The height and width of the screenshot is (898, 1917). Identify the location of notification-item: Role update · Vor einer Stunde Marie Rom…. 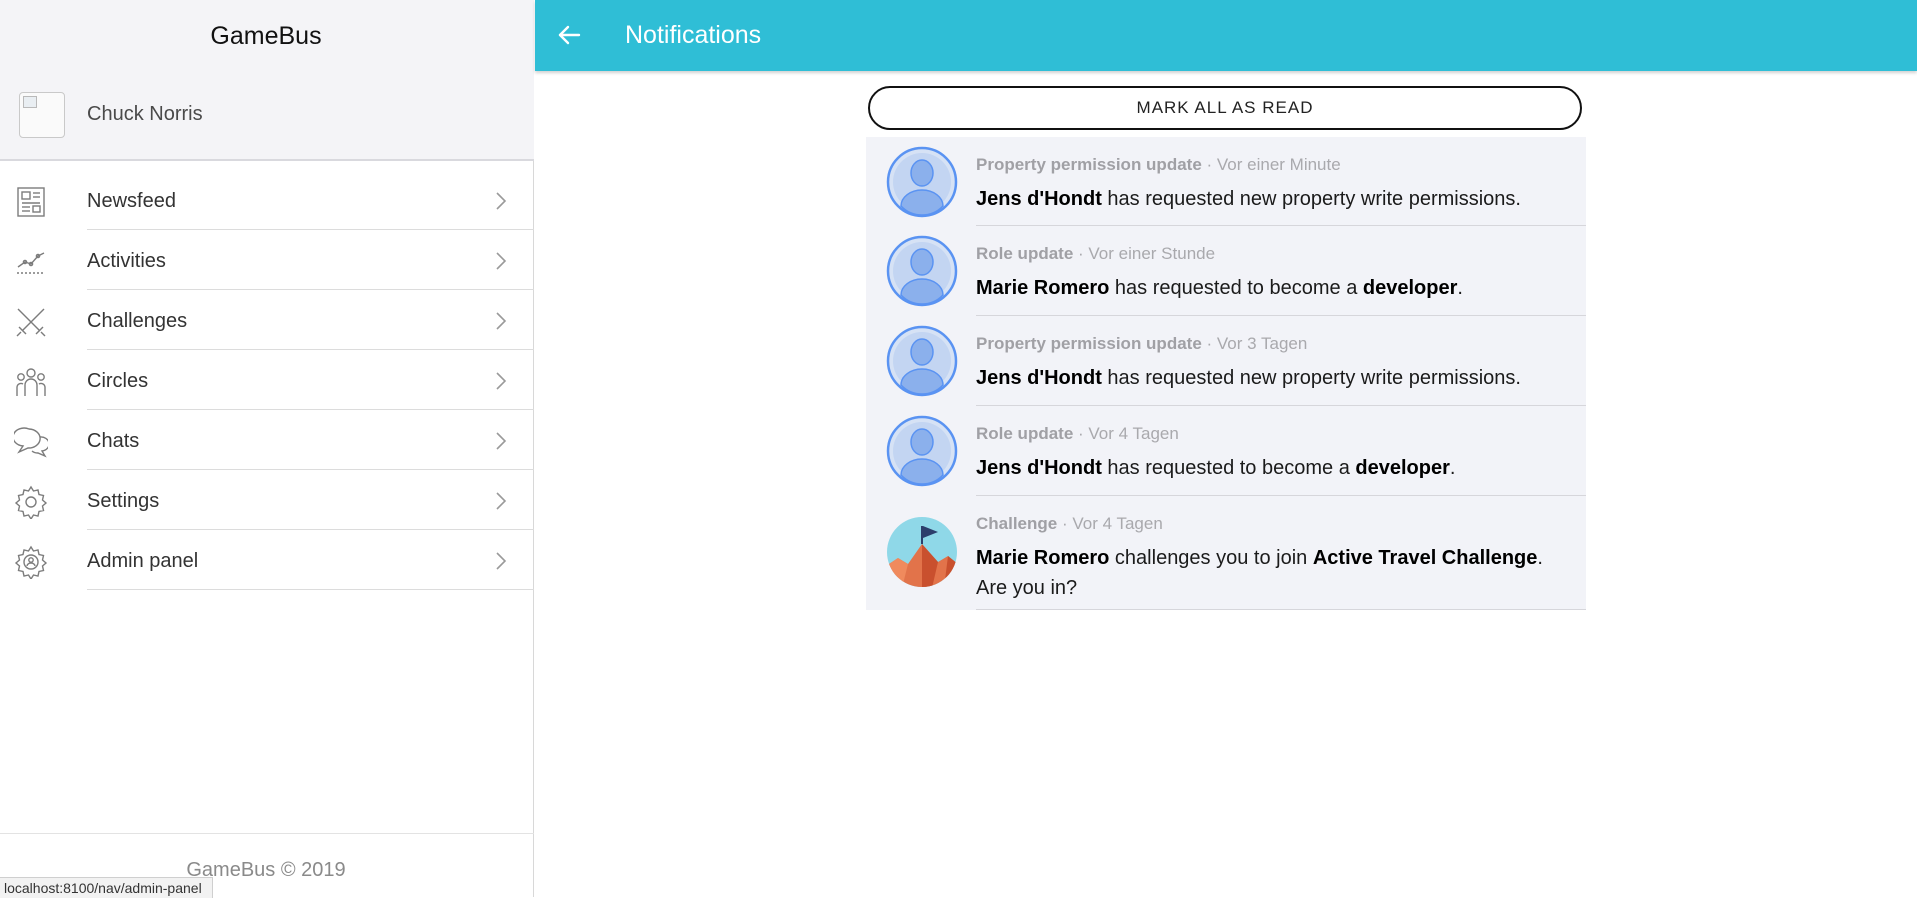
(1226, 271).